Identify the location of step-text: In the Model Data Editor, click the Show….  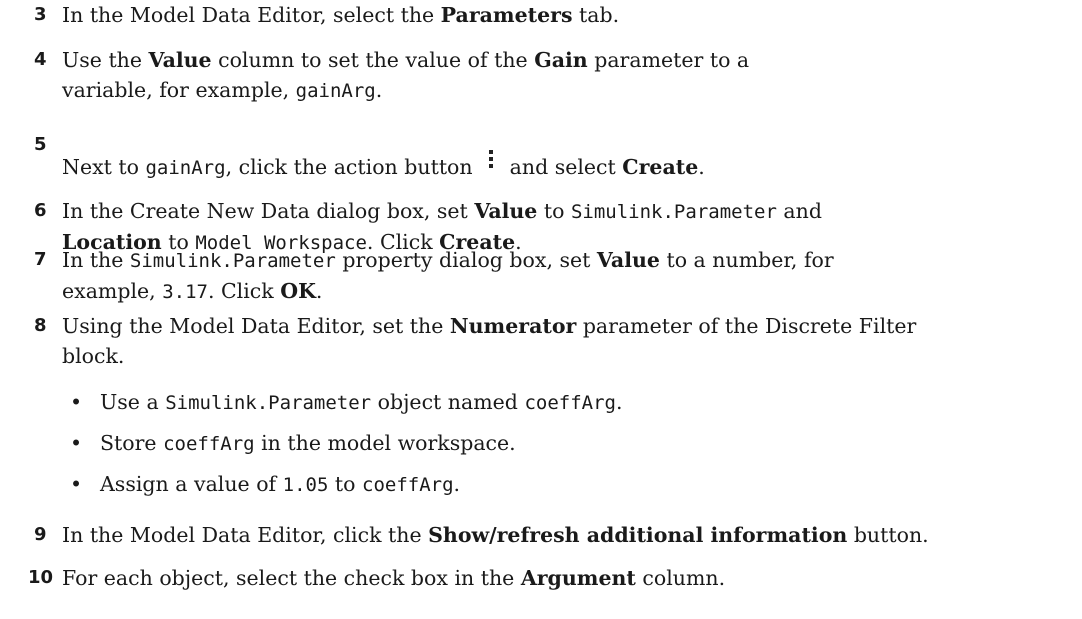
(572, 535).